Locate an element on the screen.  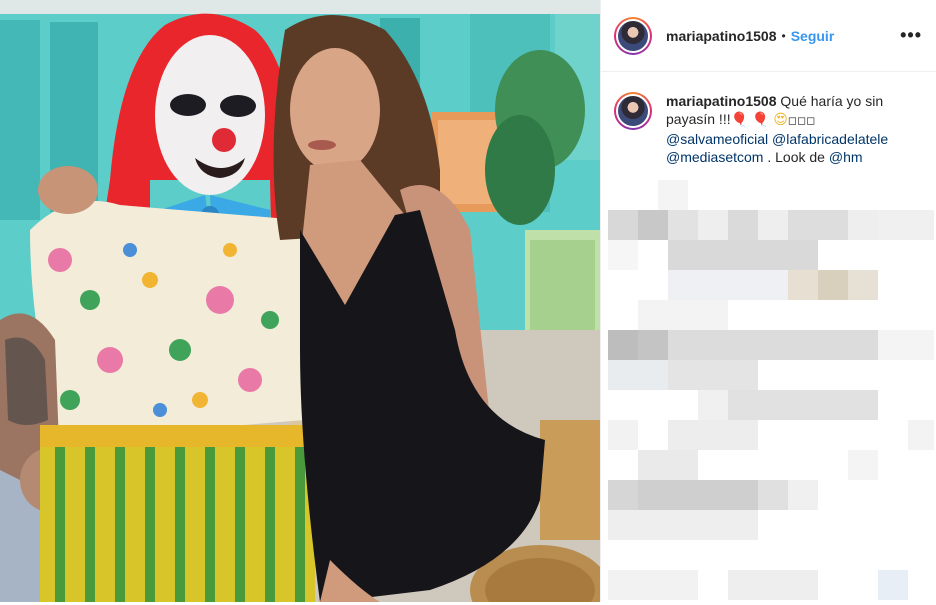
header-username: mariapatino1508 is located at coordinates (721, 36).